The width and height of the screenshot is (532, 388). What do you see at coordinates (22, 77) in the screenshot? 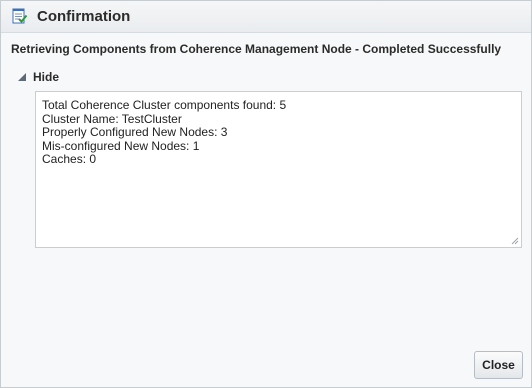
I see `triangle-expanded-icon` at bounding box center [22, 77].